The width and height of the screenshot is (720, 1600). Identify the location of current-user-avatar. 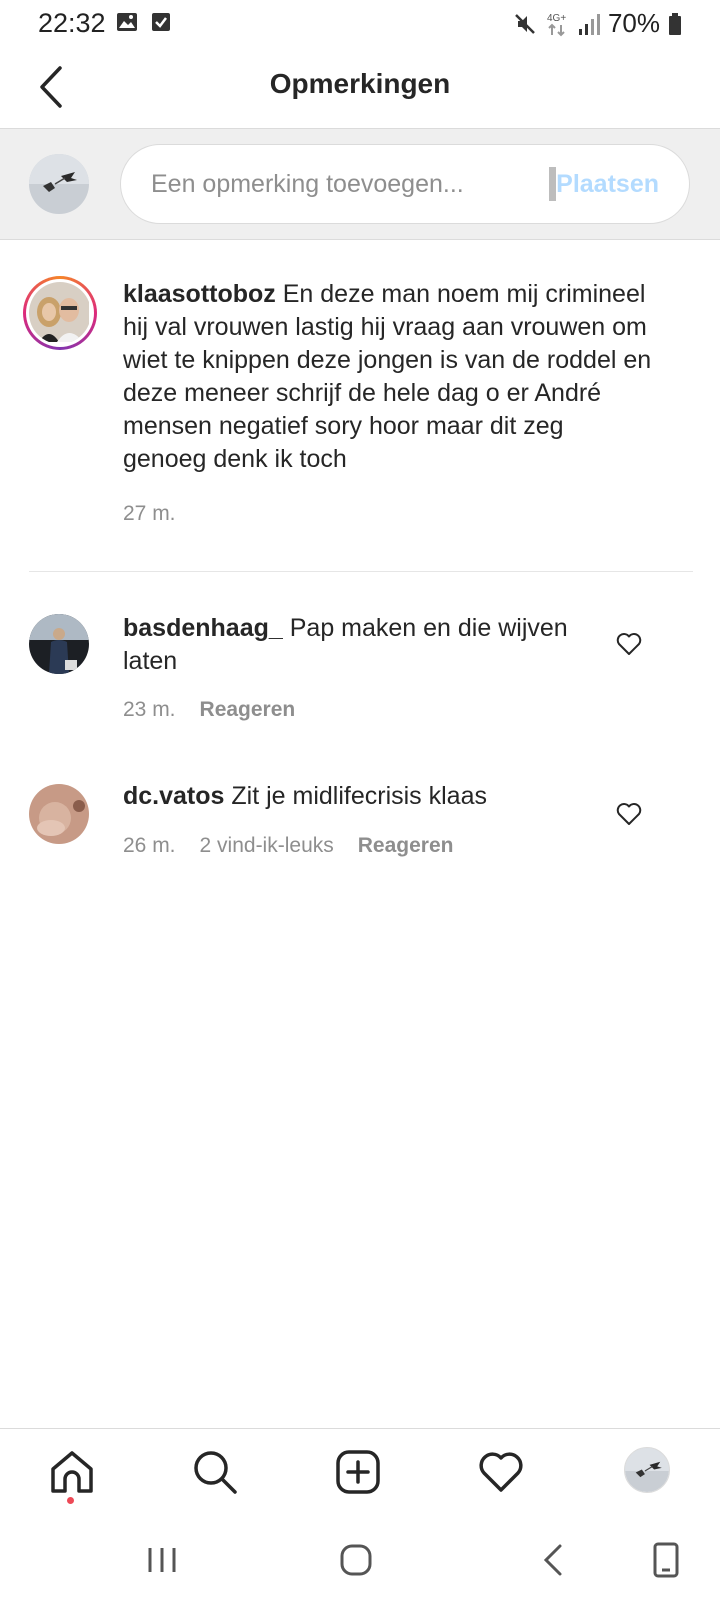
(59, 184).